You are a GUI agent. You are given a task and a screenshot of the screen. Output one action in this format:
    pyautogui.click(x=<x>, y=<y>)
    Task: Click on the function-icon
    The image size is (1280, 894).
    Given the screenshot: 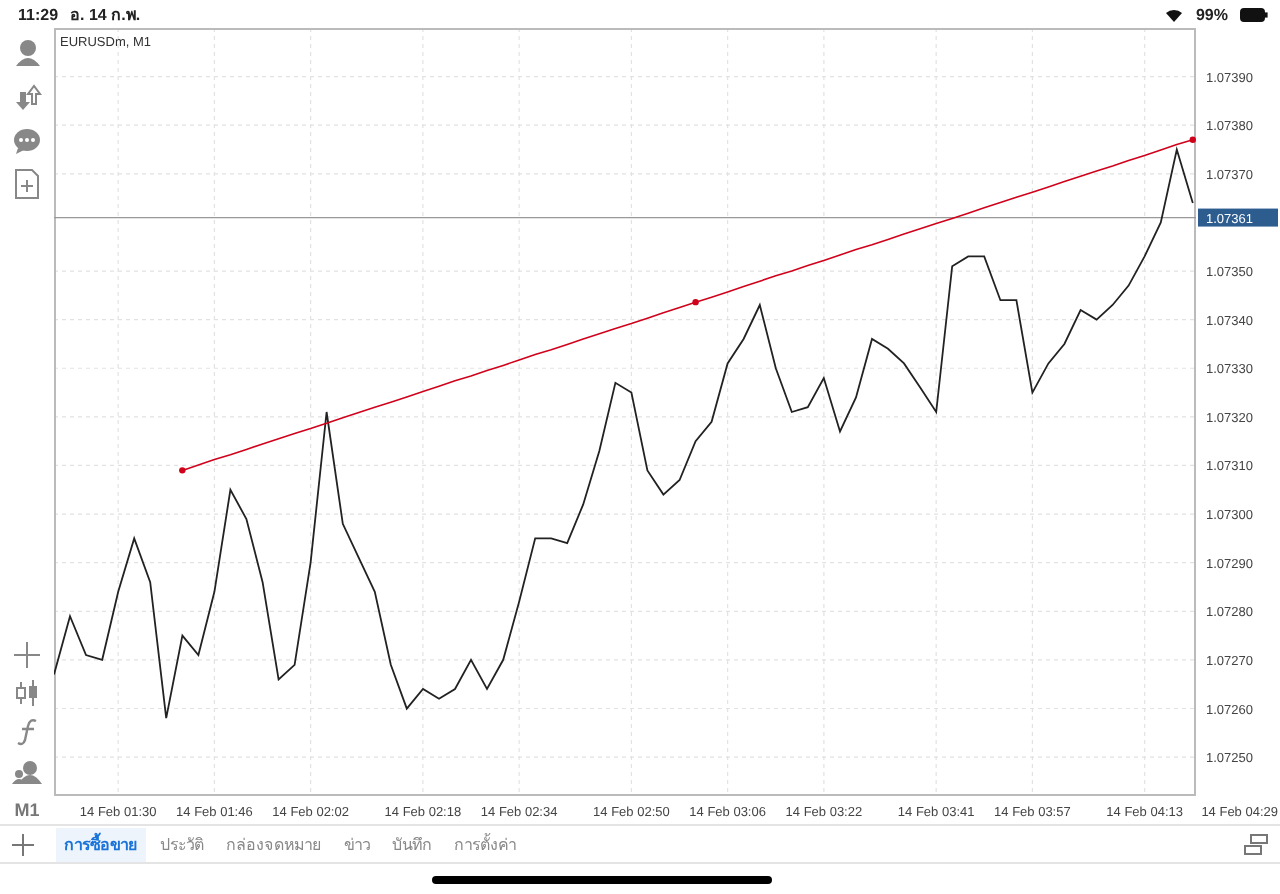 What is the action you would take?
    pyautogui.click(x=27, y=732)
    